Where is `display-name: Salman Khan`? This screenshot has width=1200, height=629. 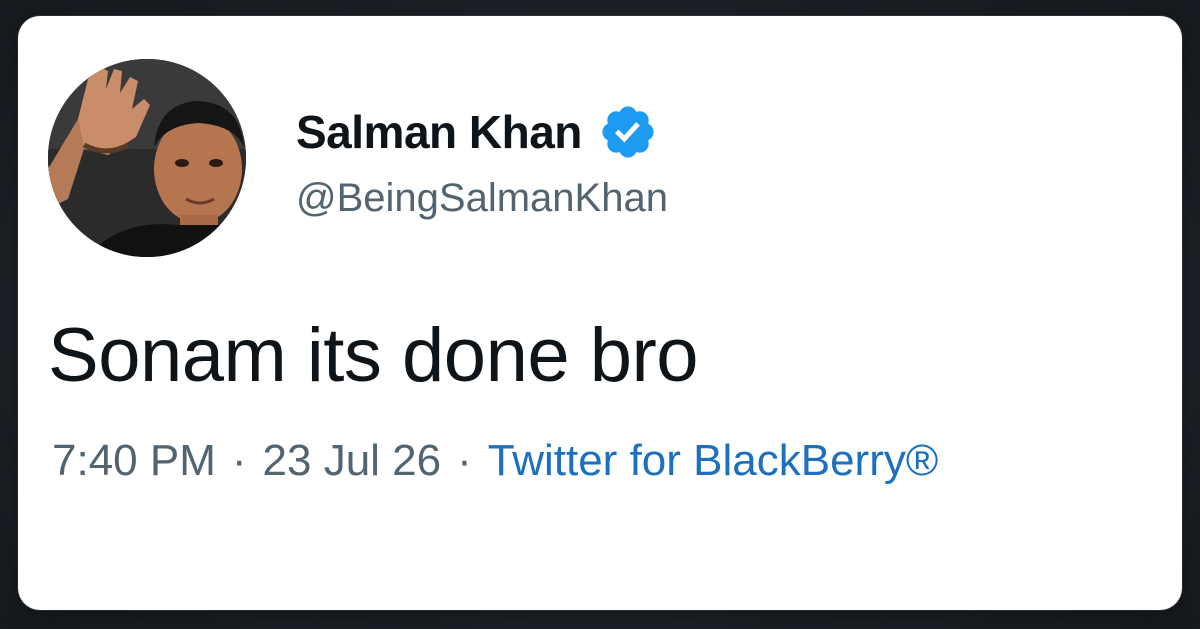 display-name: Salman Khan is located at coordinates (439, 132).